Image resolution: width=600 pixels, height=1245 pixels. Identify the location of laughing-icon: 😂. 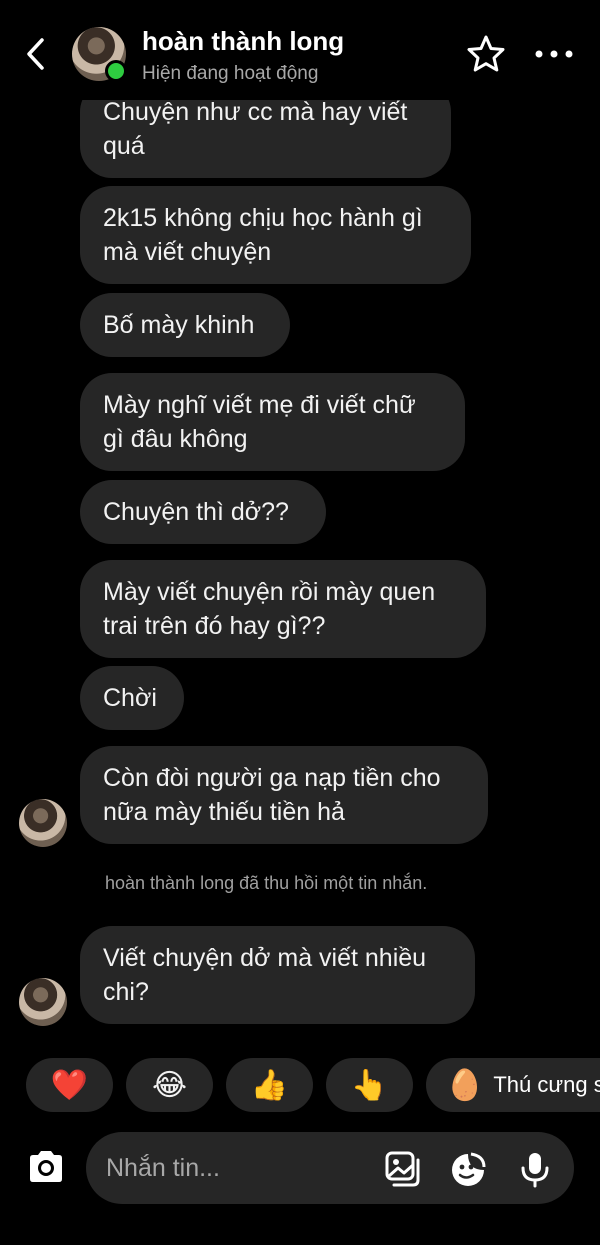
(169, 1085).